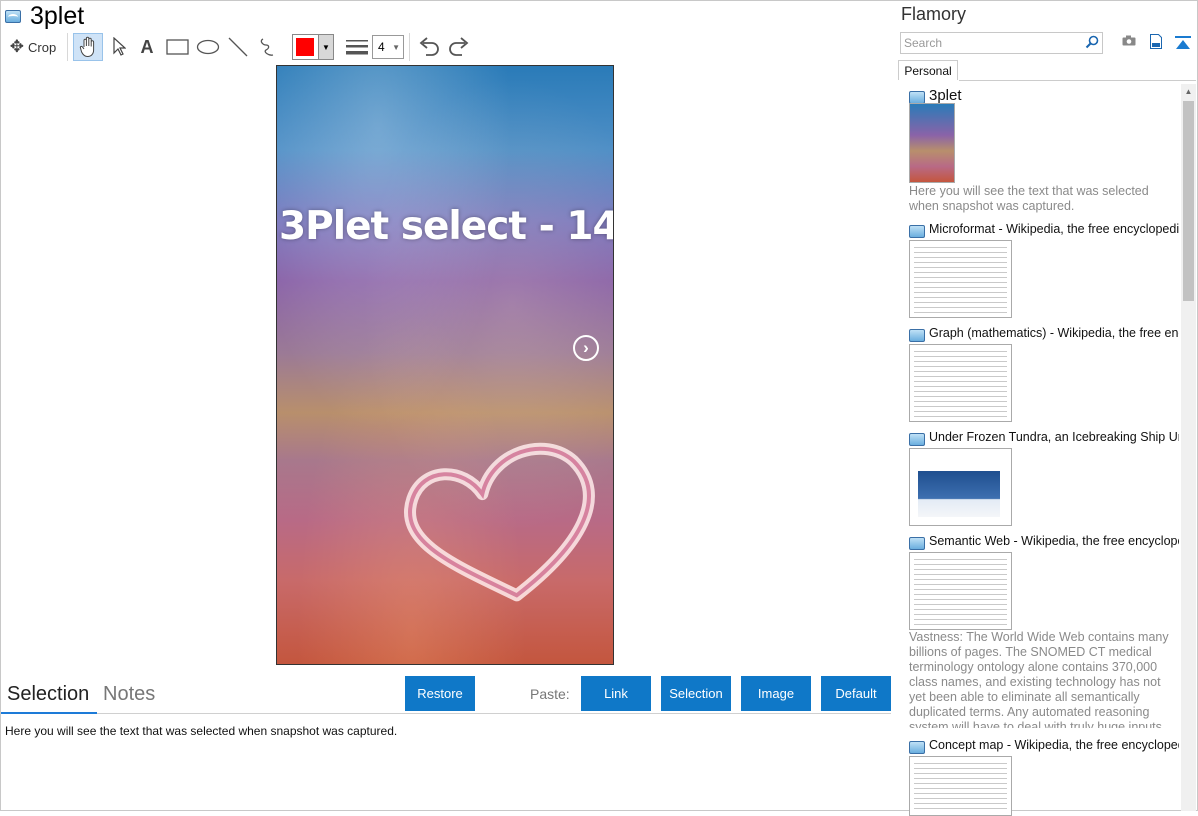  I want to click on rectangle-tool-button, so click(178, 47).